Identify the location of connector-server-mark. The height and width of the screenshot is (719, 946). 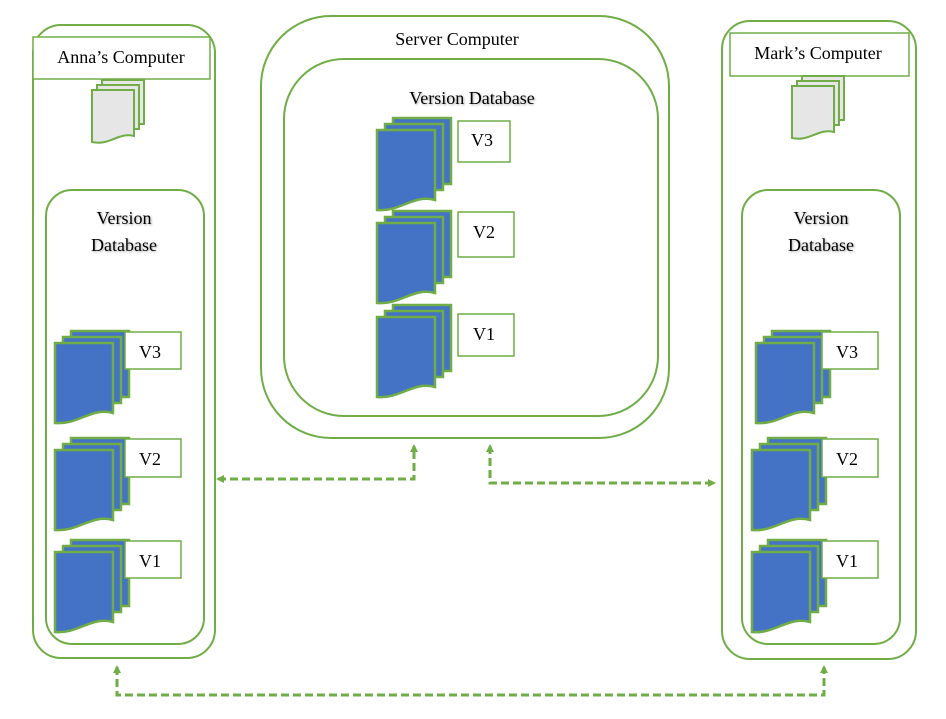
(601, 465).